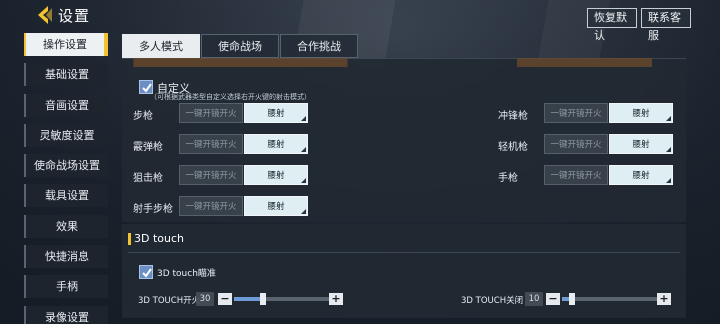  What do you see at coordinates (211, 113) in the screenshot?
I see `rifle-ads-fire-option: 一键开镜开火` at bounding box center [211, 113].